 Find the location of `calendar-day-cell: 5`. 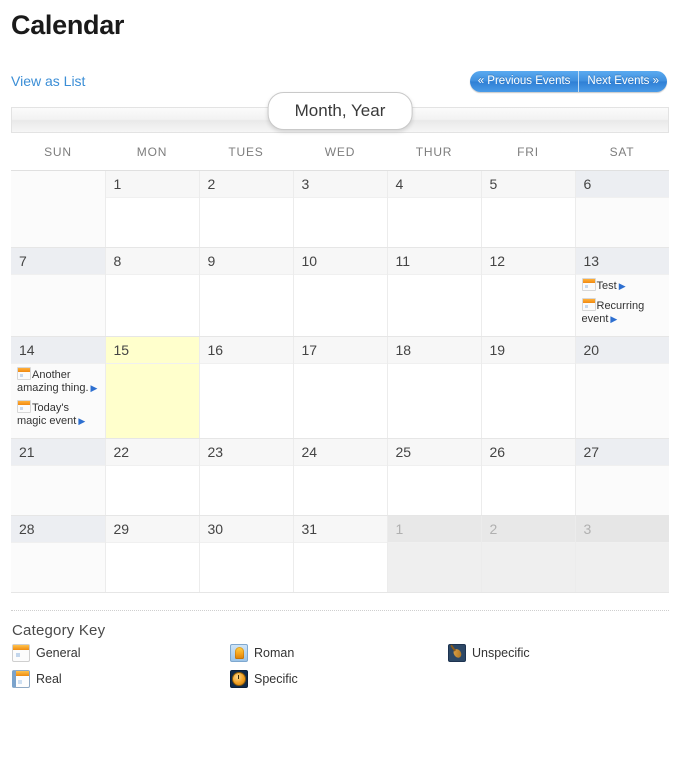

calendar-day-cell: 5 is located at coordinates (528, 209).